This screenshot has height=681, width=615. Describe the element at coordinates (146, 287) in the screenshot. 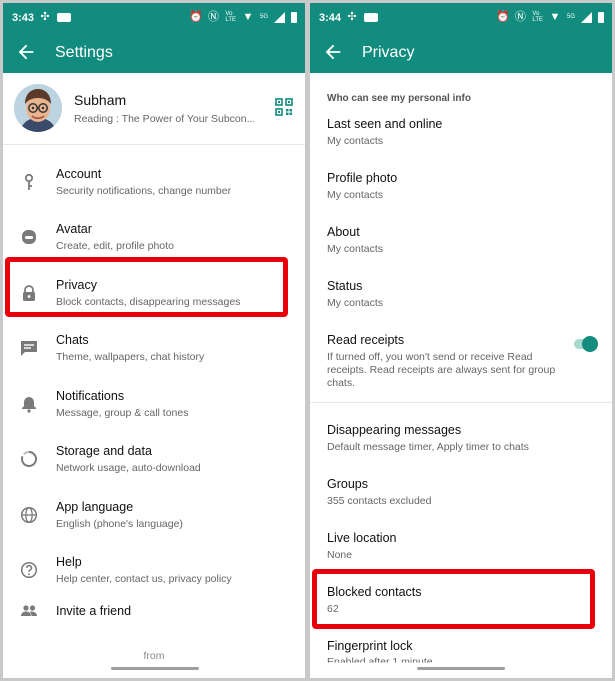

I see `highlight-box-privacy` at that location.